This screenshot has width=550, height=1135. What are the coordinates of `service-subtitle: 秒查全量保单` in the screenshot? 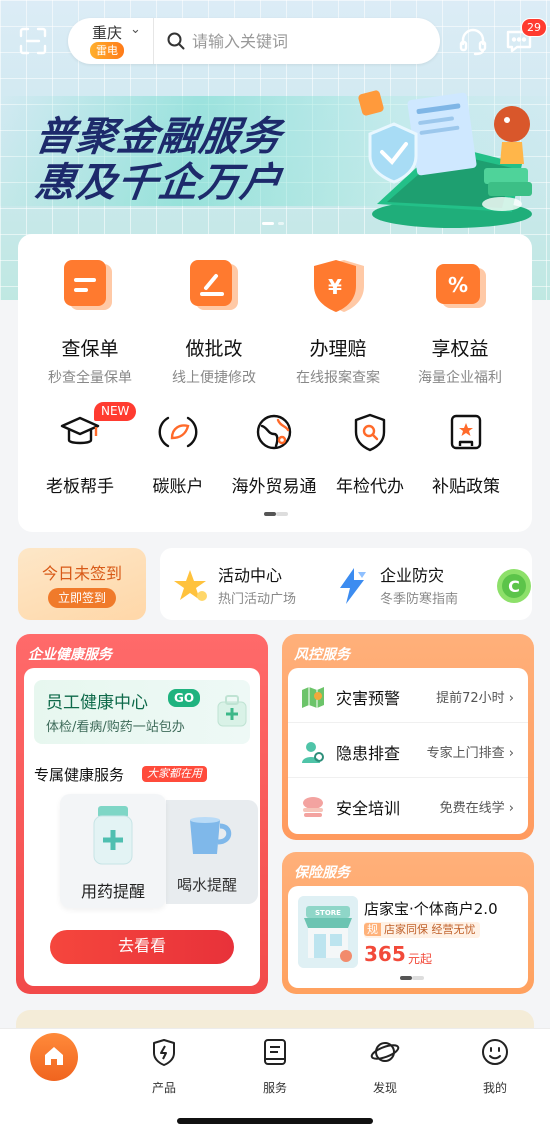 It's located at (90, 378).